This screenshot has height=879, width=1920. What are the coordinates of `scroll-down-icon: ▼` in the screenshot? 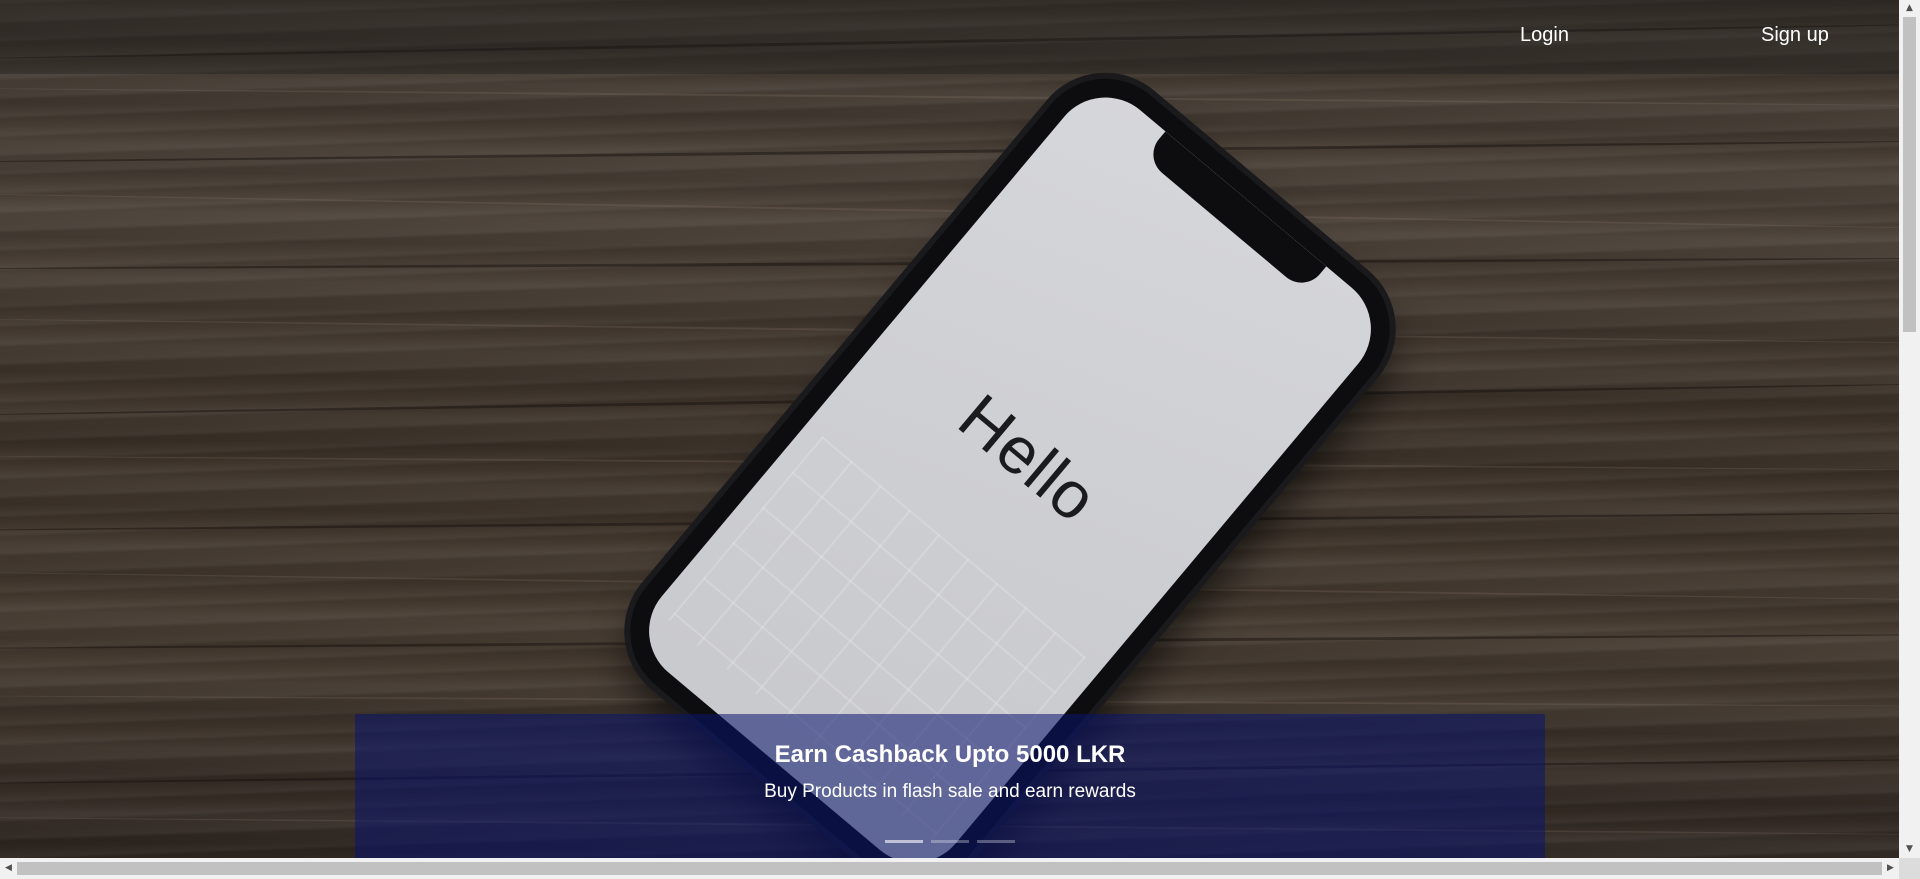 It's located at (1909, 849).